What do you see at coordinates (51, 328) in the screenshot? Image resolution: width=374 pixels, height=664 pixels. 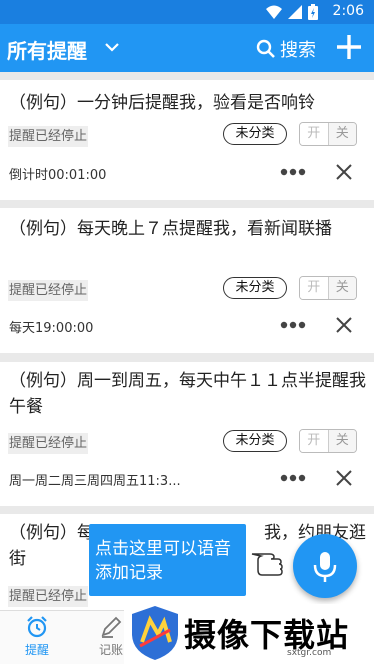 I see `schedule-text: 每天19:00:00` at bounding box center [51, 328].